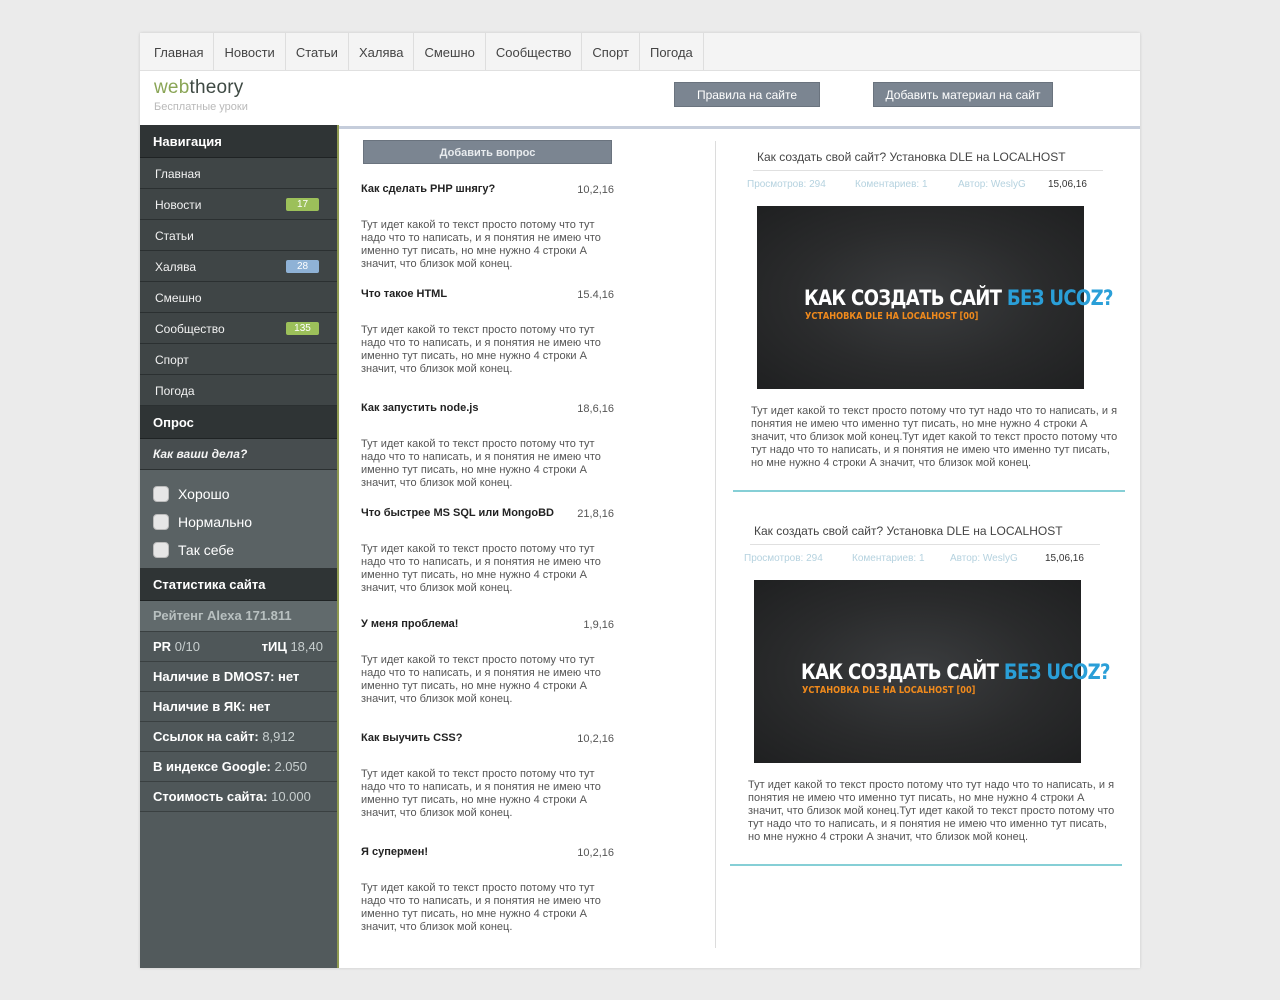  I want to click on stat-pr-tic: PR 0/10 тИЦ 18,40, so click(238, 647).